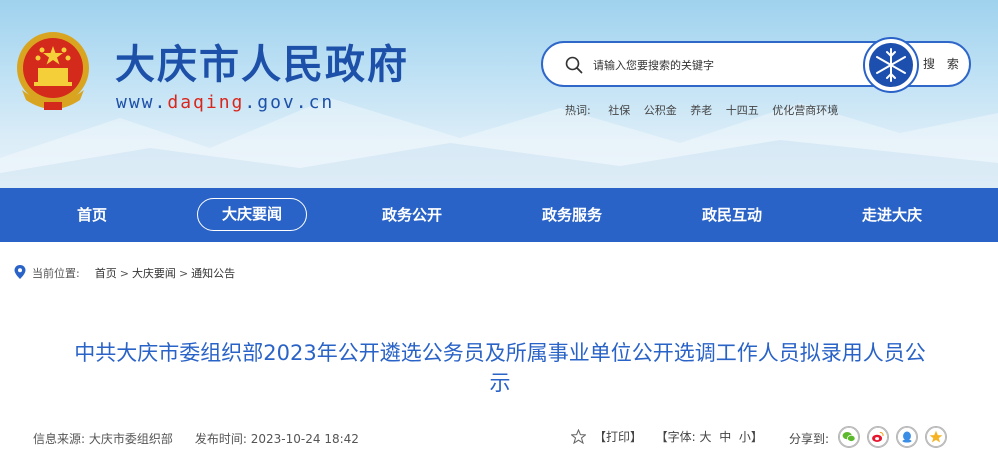 Image resolution: width=998 pixels, height=451 pixels. I want to click on url-suffix: .gov.cn, so click(289, 102).